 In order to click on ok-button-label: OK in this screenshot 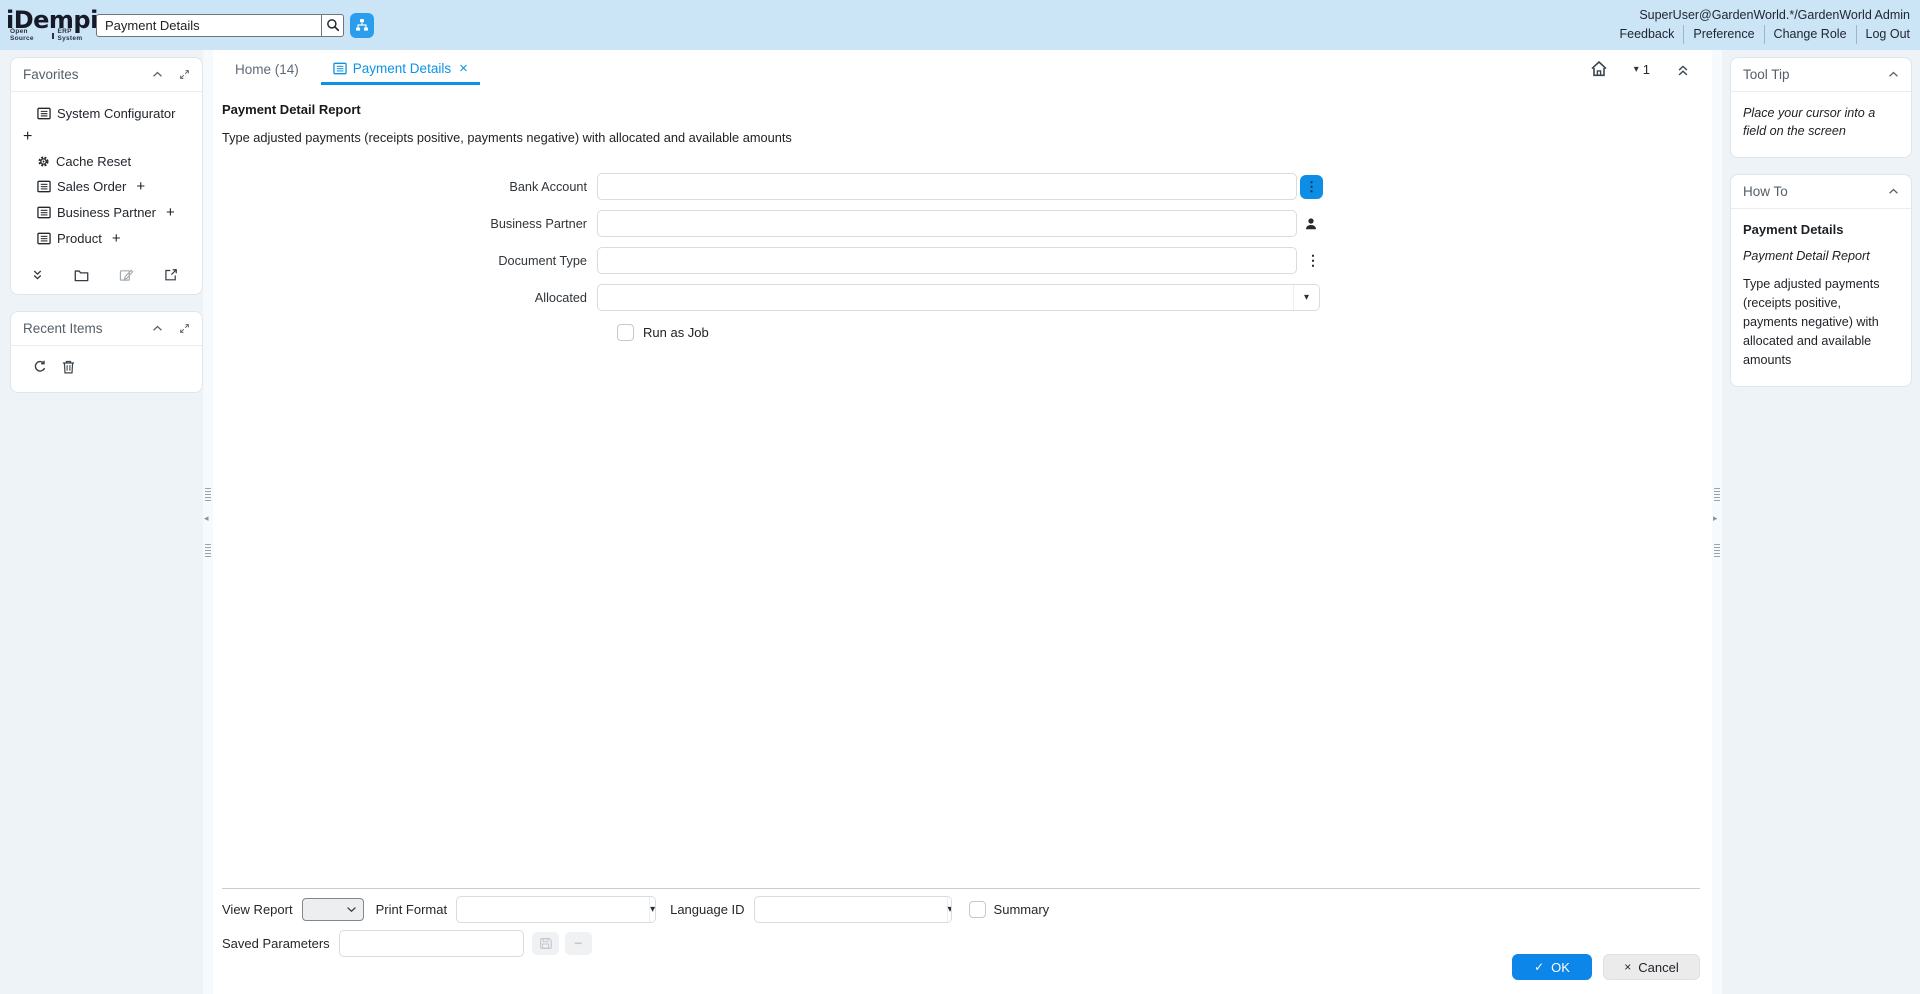, I will do `click(1560, 967)`.